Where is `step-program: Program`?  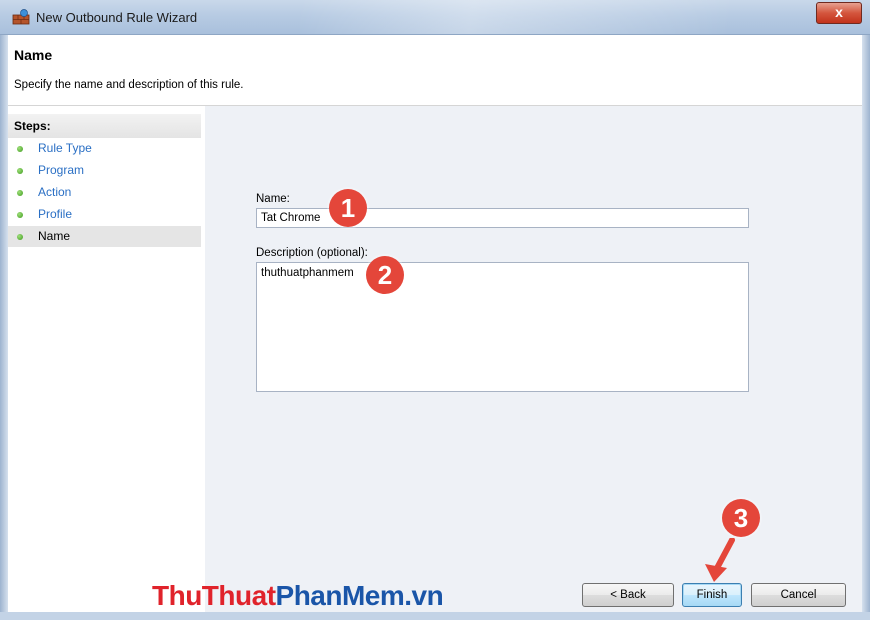 step-program: Program is located at coordinates (104, 170).